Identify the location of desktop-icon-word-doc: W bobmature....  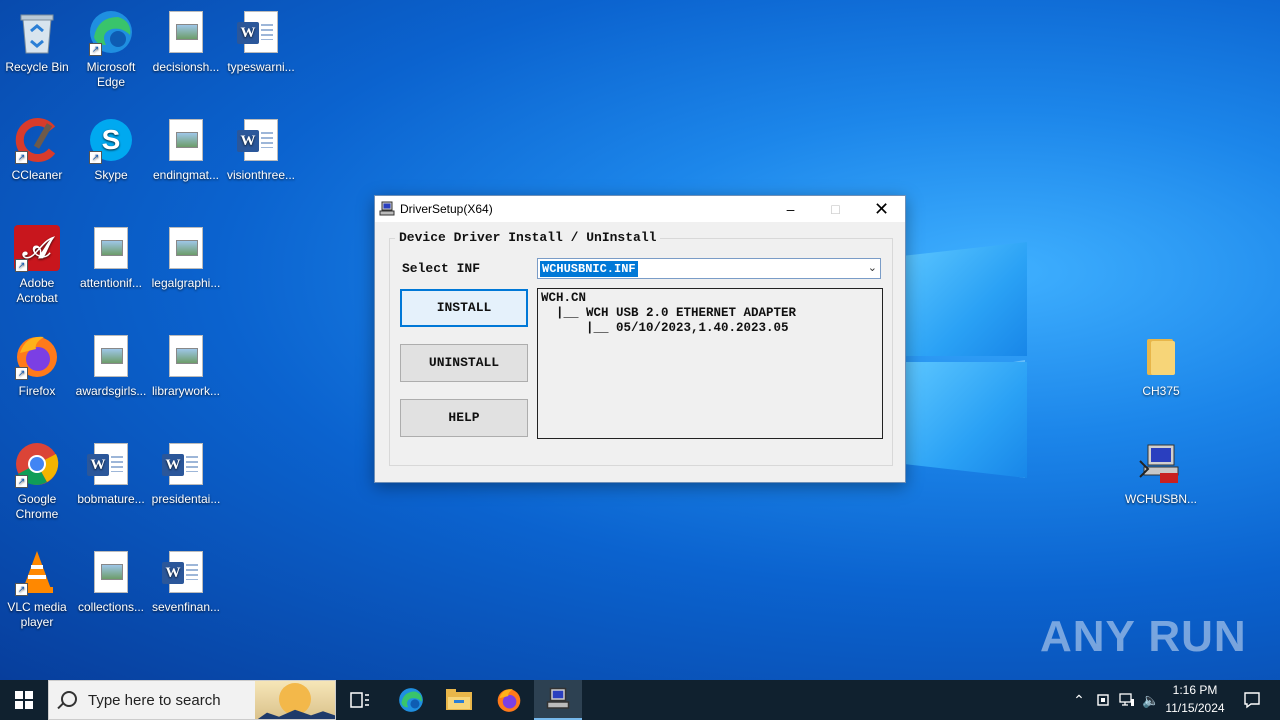
(111, 473).